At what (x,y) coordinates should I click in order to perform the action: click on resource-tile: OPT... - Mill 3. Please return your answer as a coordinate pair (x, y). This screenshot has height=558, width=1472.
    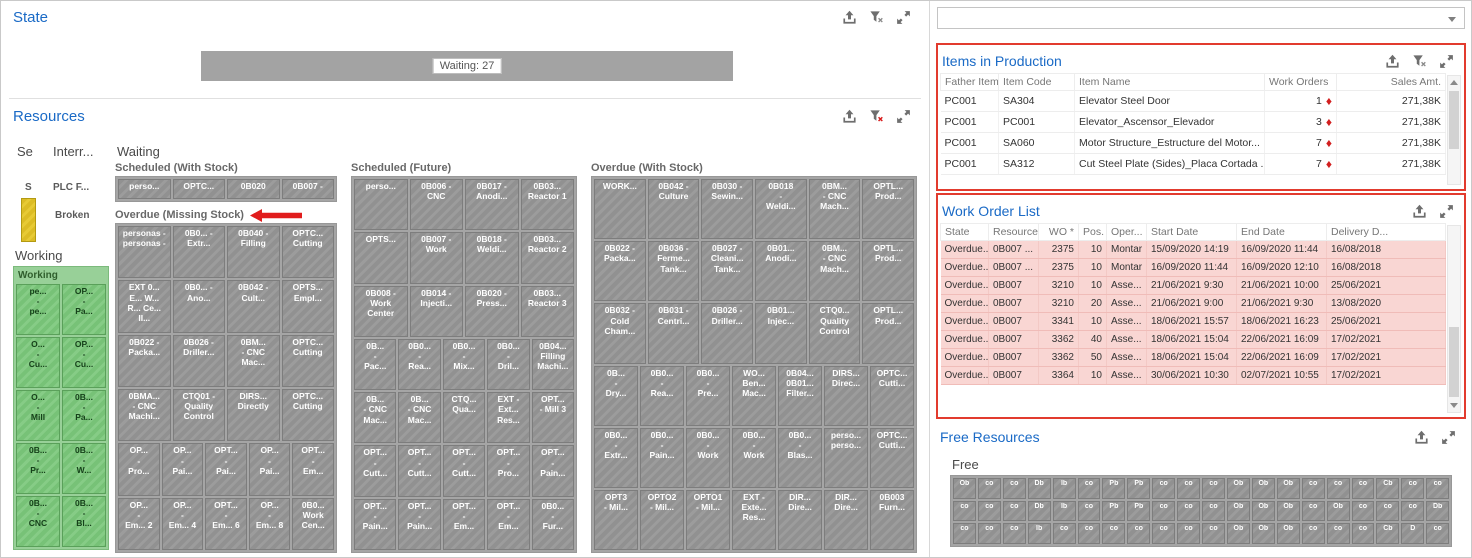
    Looking at the image, I should click on (553, 418).